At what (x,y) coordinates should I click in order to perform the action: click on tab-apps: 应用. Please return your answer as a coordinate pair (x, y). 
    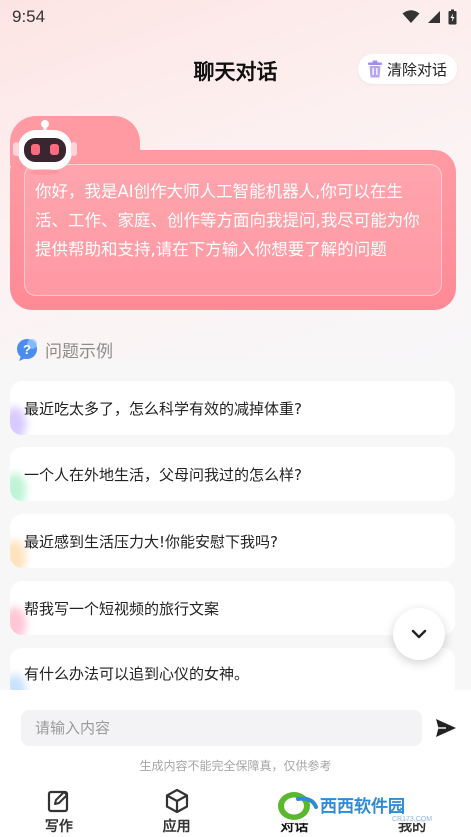
    Looking at the image, I should click on (177, 811).